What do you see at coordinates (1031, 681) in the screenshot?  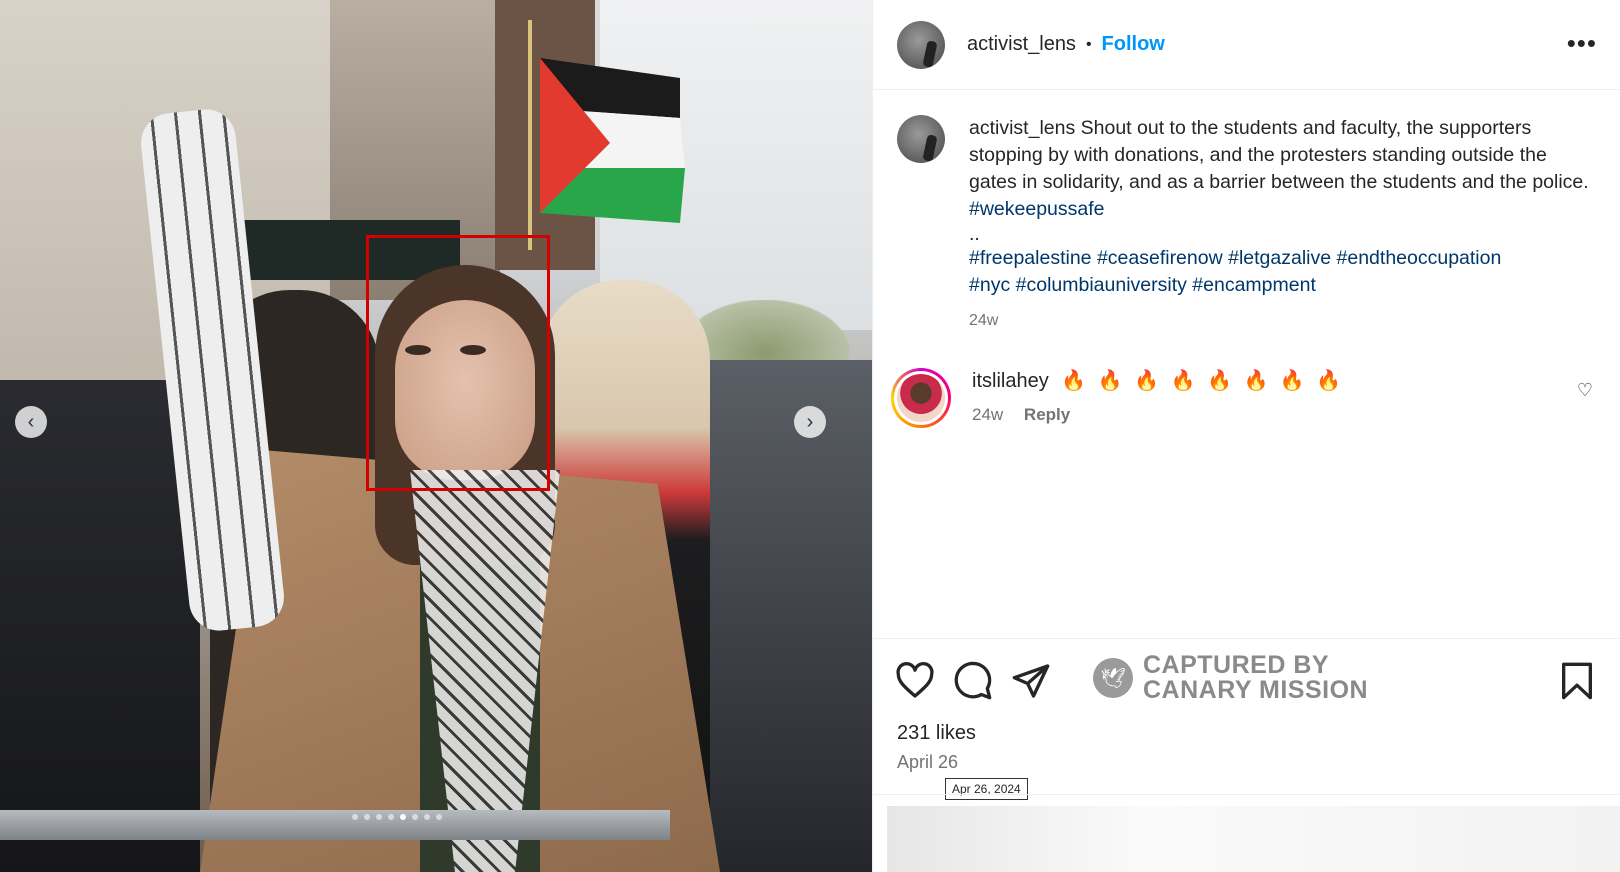 I see `send-icon` at bounding box center [1031, 681].